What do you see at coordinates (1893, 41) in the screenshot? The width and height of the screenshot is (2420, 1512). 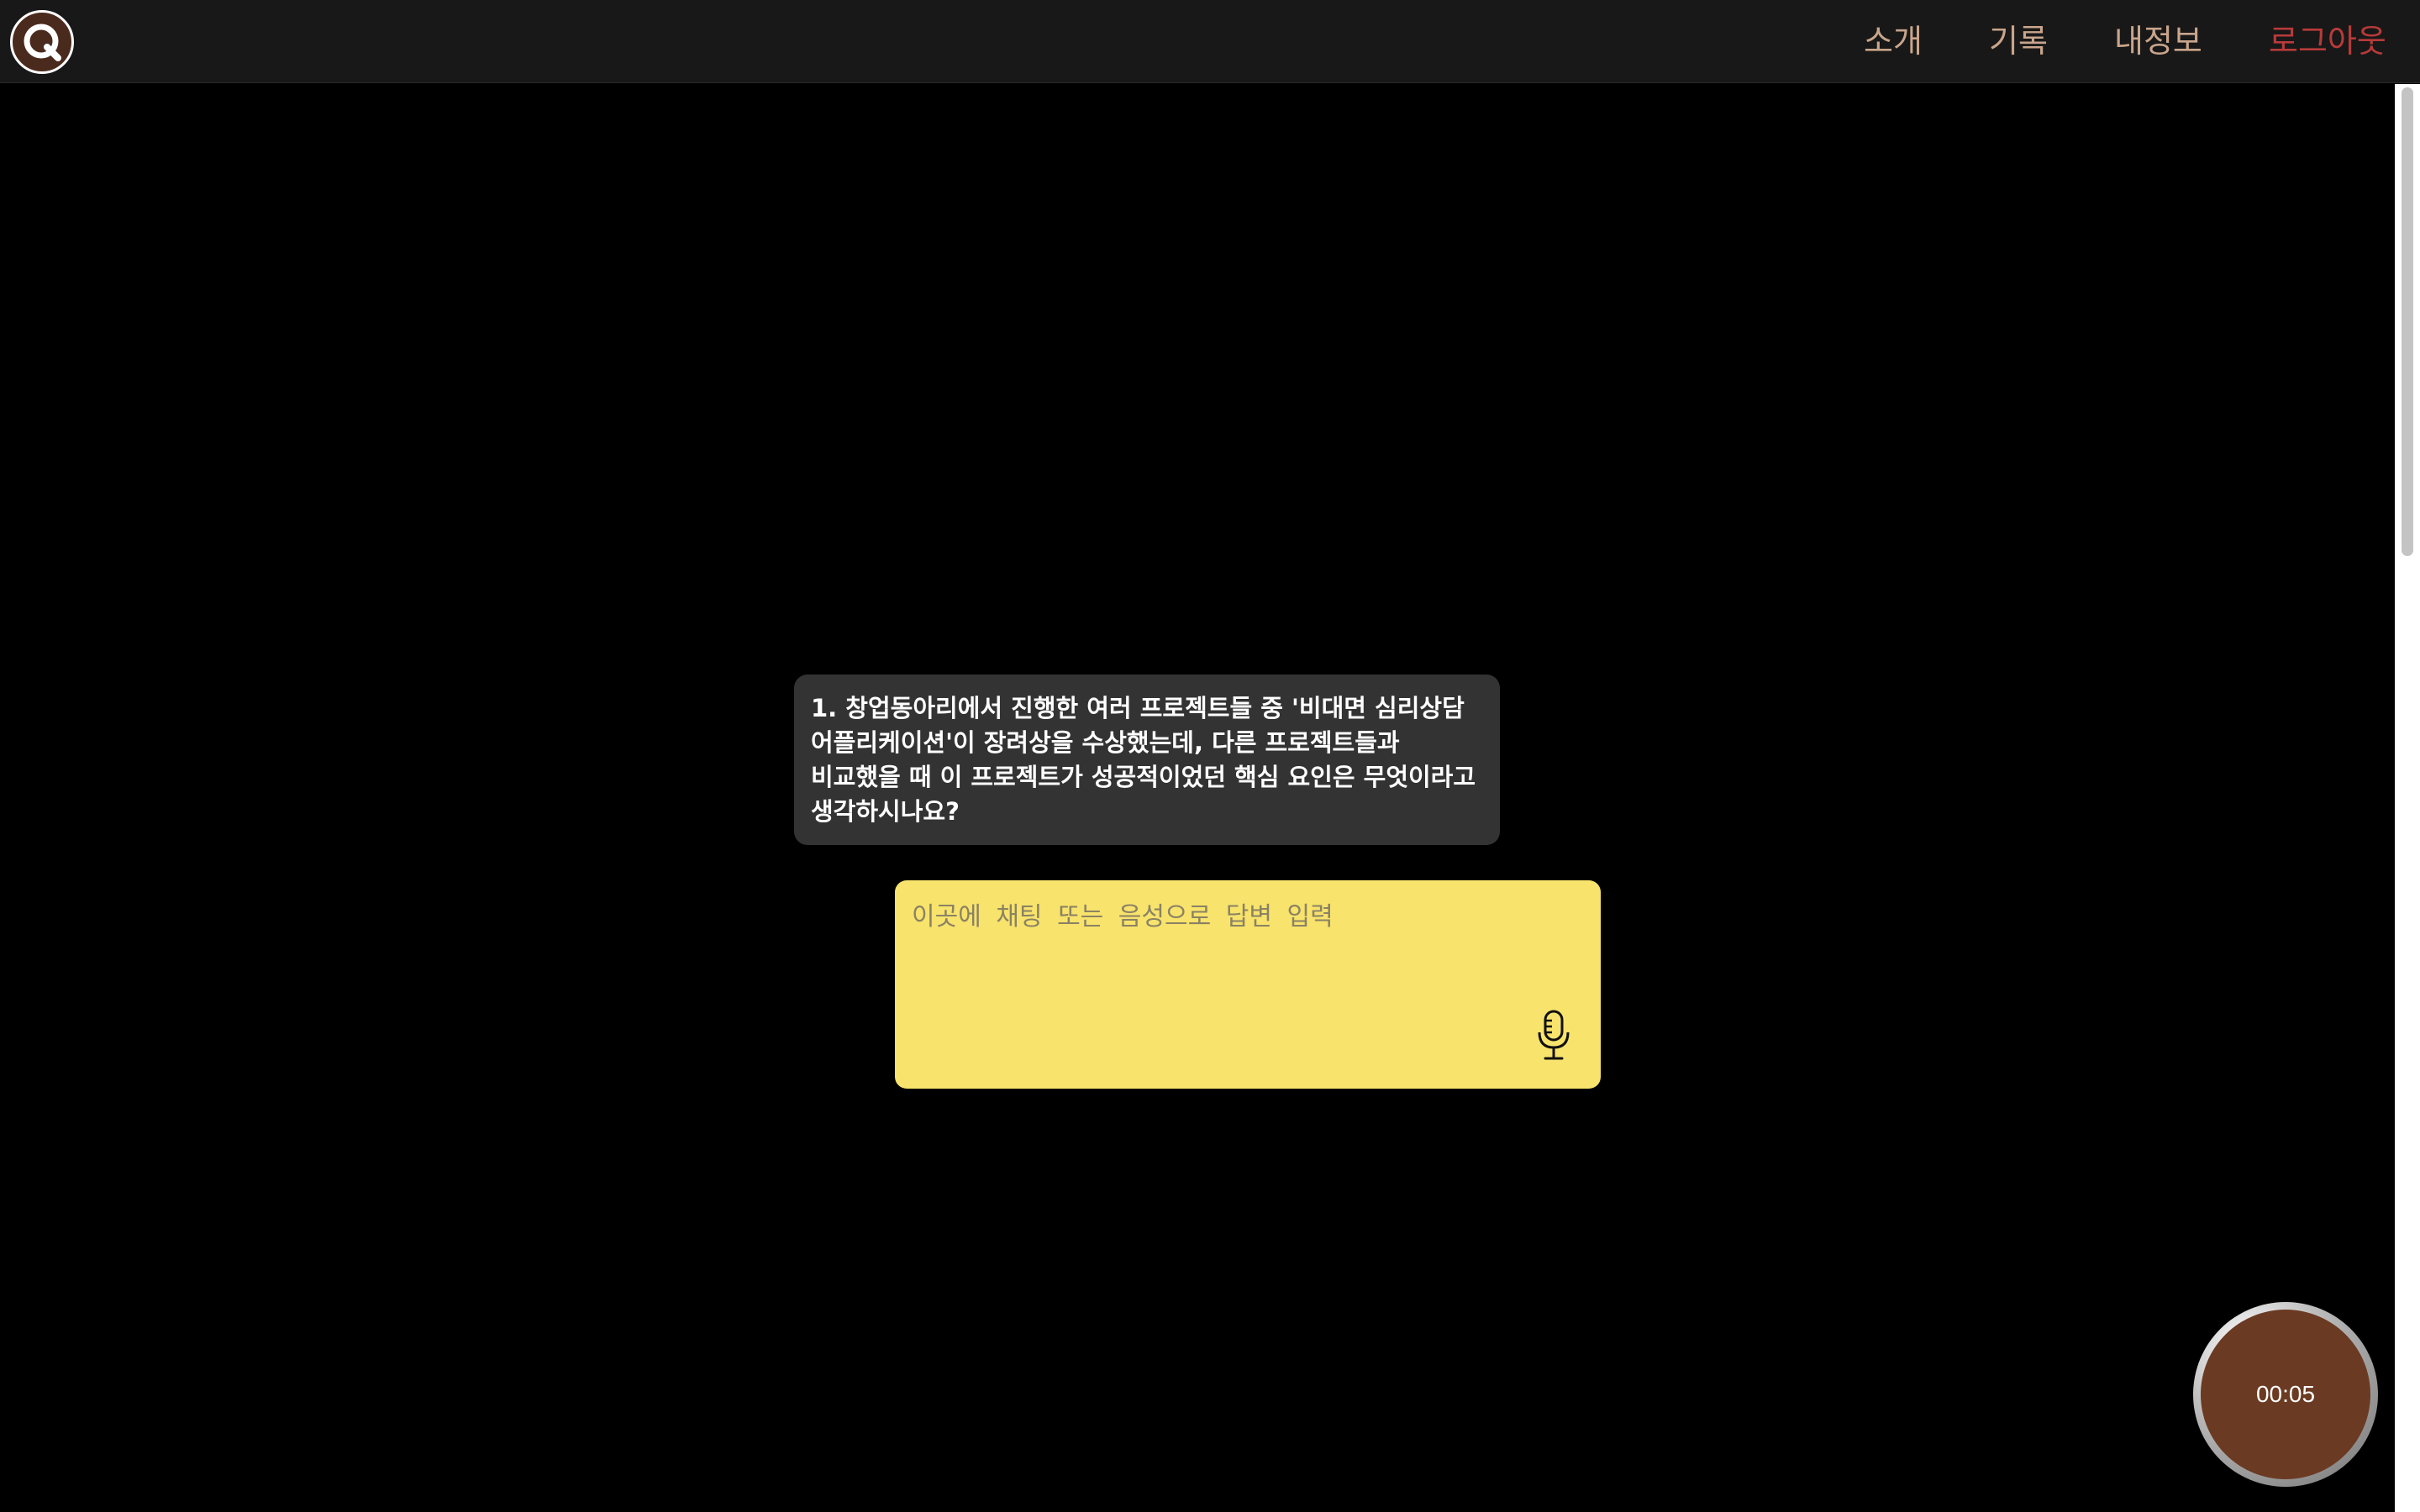 I see `nav-intro-link: 소개` at bounding box center [1893, 41].